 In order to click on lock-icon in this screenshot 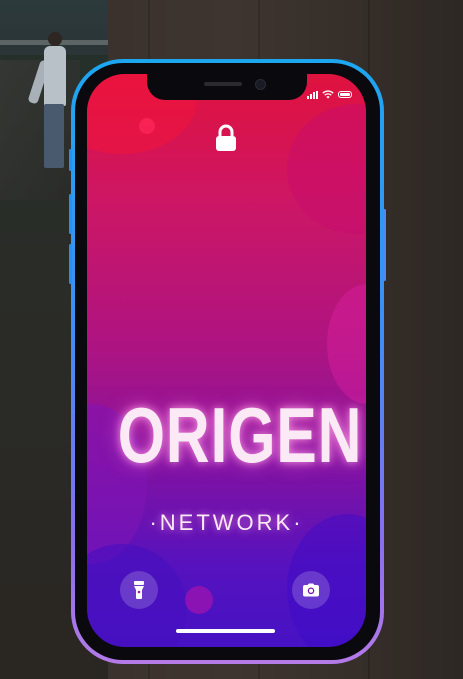, I will do `click(226, 137)`.